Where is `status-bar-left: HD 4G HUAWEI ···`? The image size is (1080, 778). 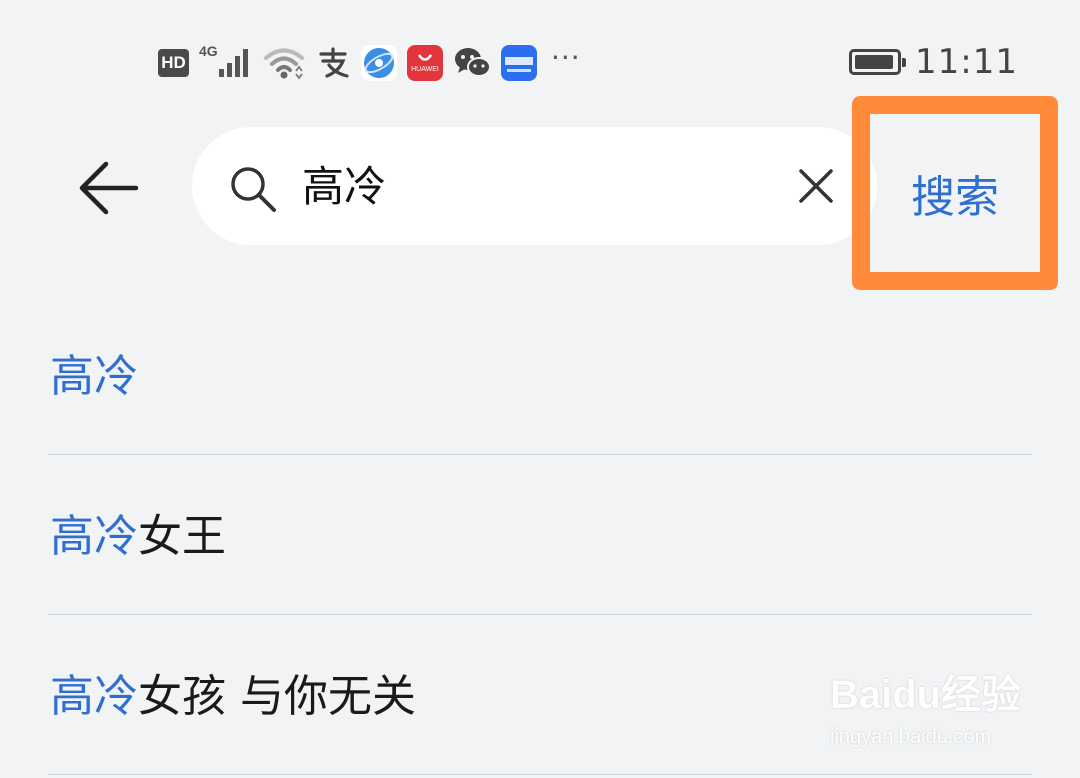
status-bar-left: HD 4G HUAWEI ··· is located at coordinates (369, 61).